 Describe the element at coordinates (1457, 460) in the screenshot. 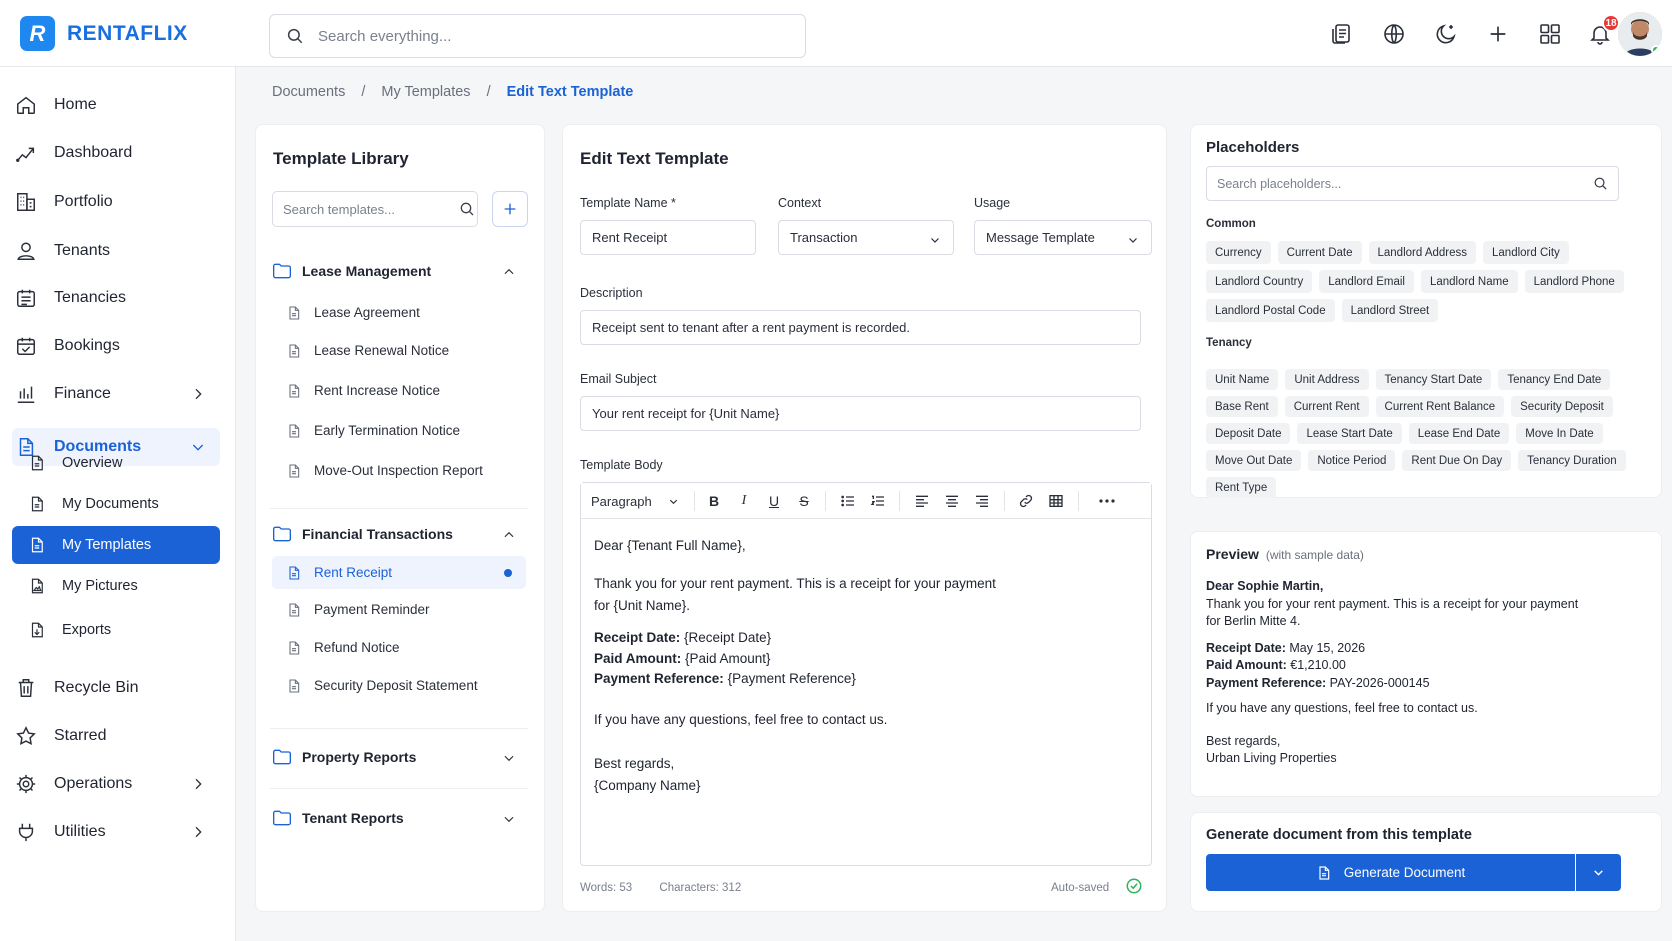

I see `placeholder-chip: Rent Due On Day` at that location.